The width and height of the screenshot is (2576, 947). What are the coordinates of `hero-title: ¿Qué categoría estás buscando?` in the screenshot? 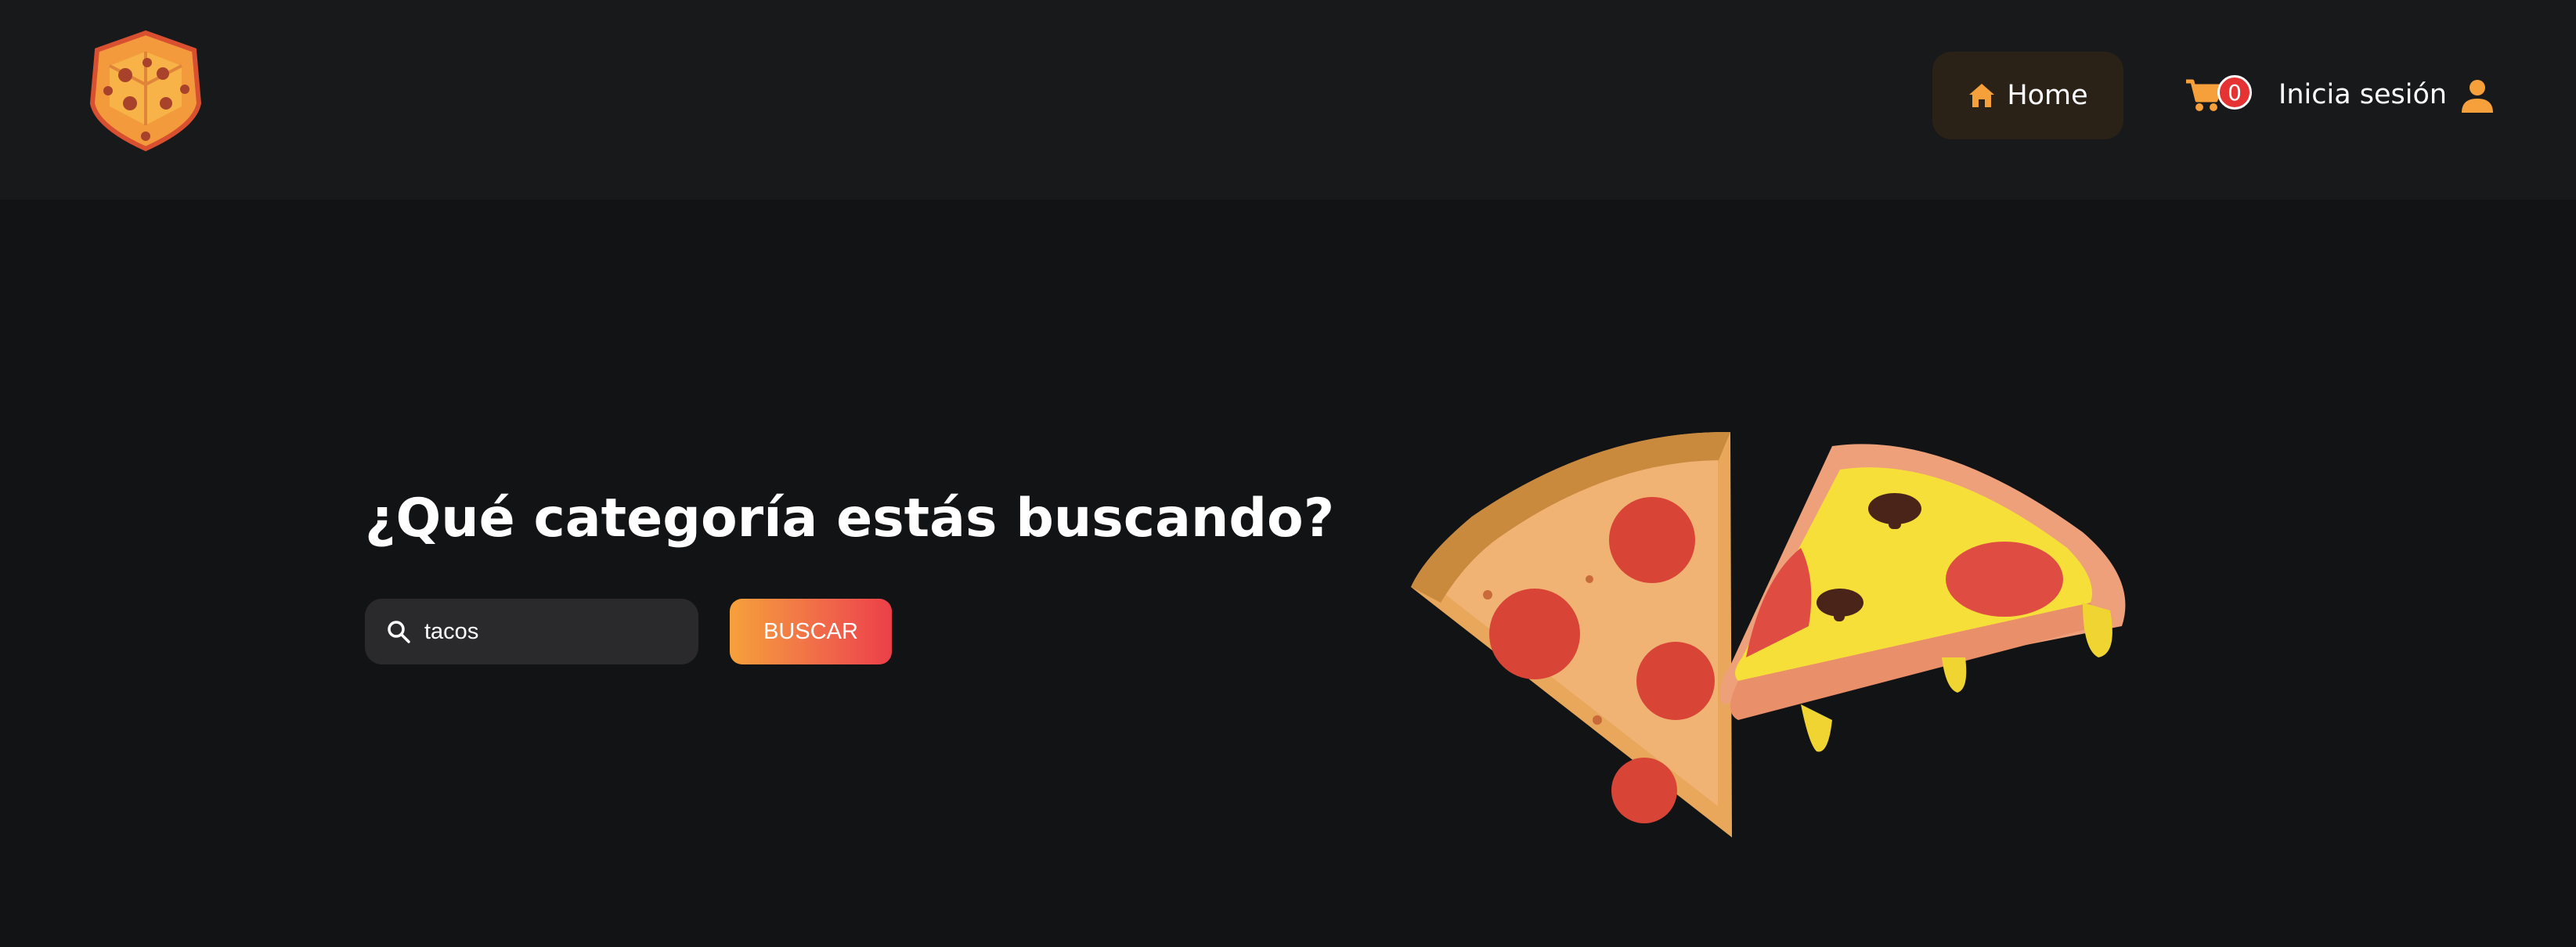 It's located at (850, 518).